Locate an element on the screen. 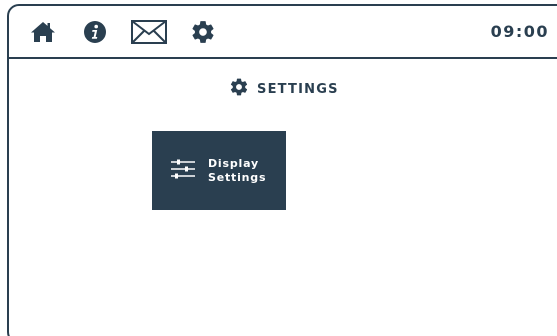  sliders-icon is located at coordinates (183, 171).